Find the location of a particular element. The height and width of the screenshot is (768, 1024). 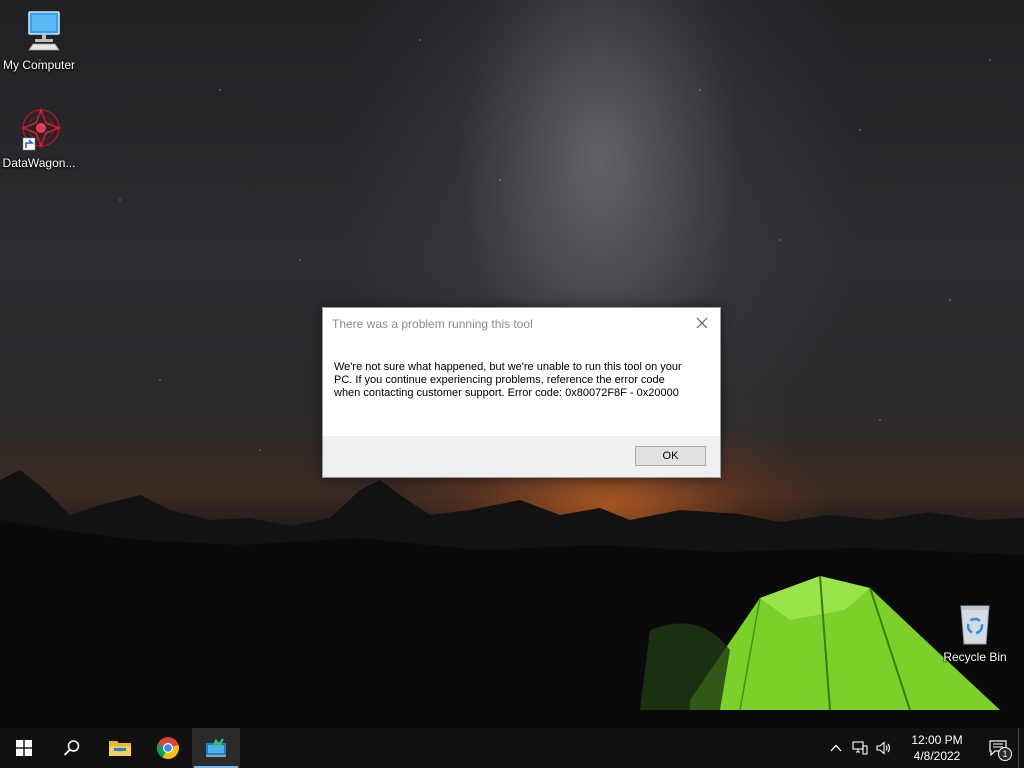

dialog-footer: OK is located at coordinates (521, 456).